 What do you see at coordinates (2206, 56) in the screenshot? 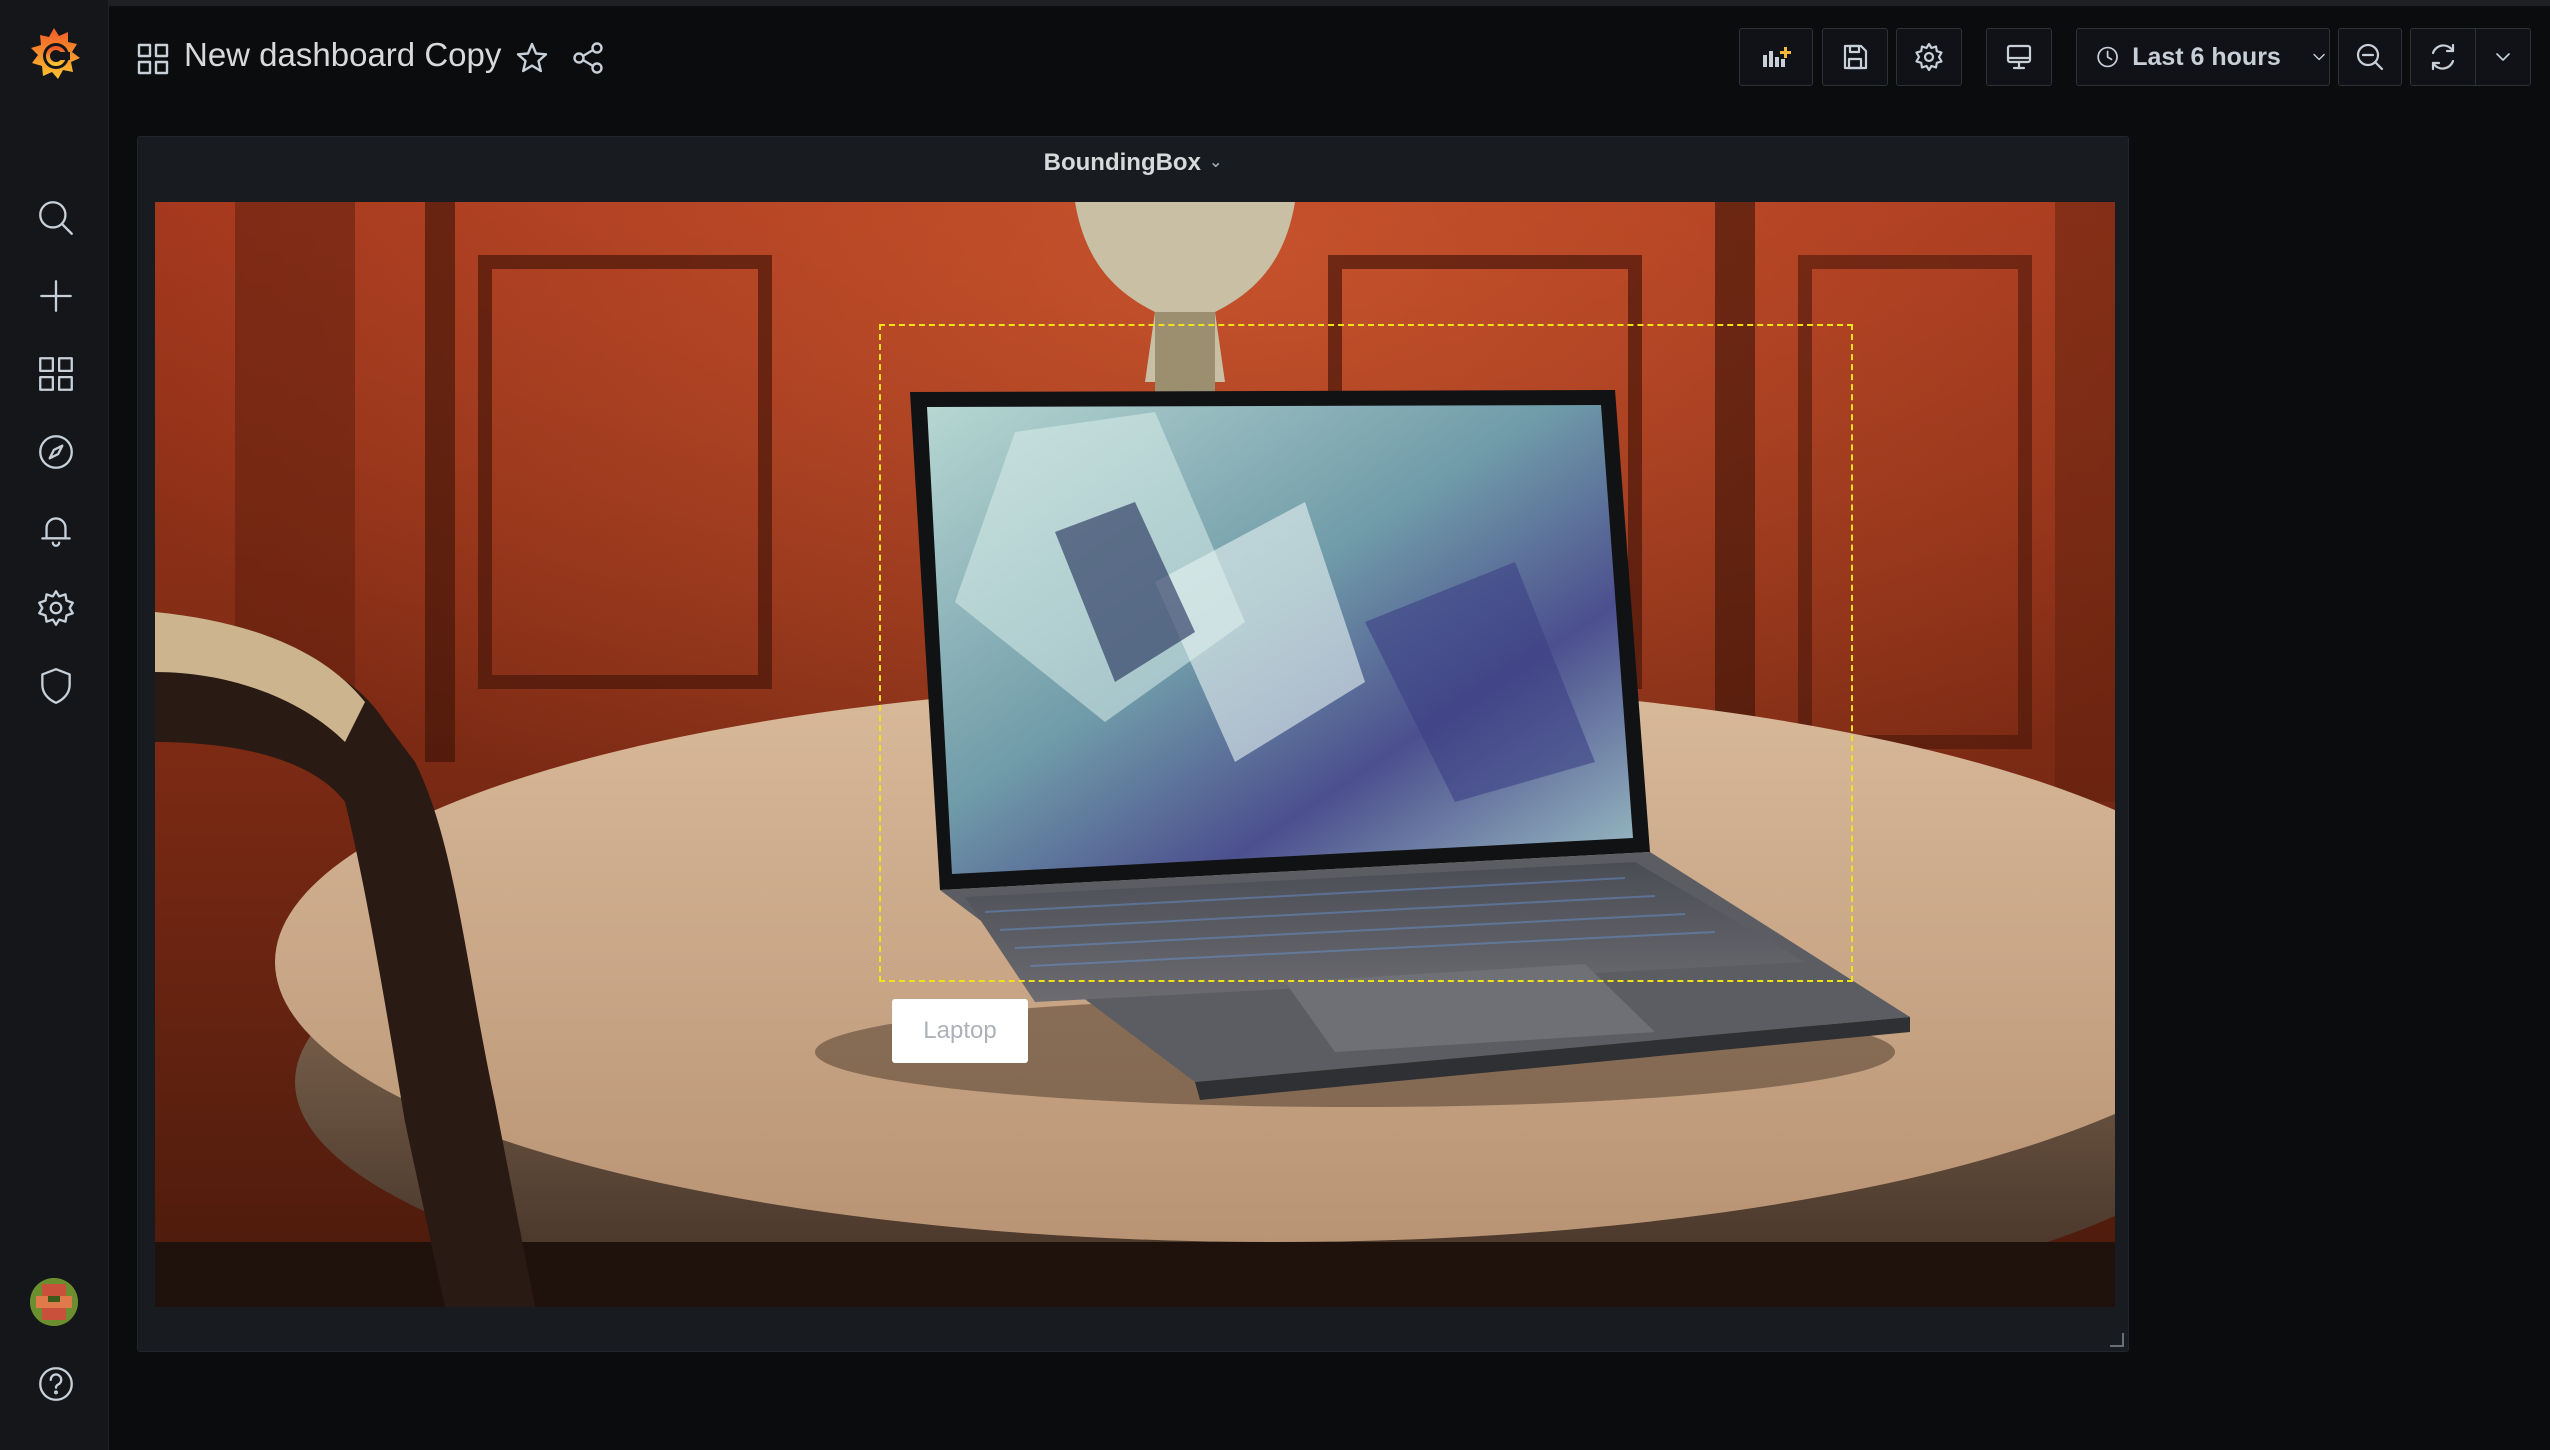
I see `time-range-label: Last 6 hours` at bounding box center [2206, 56].